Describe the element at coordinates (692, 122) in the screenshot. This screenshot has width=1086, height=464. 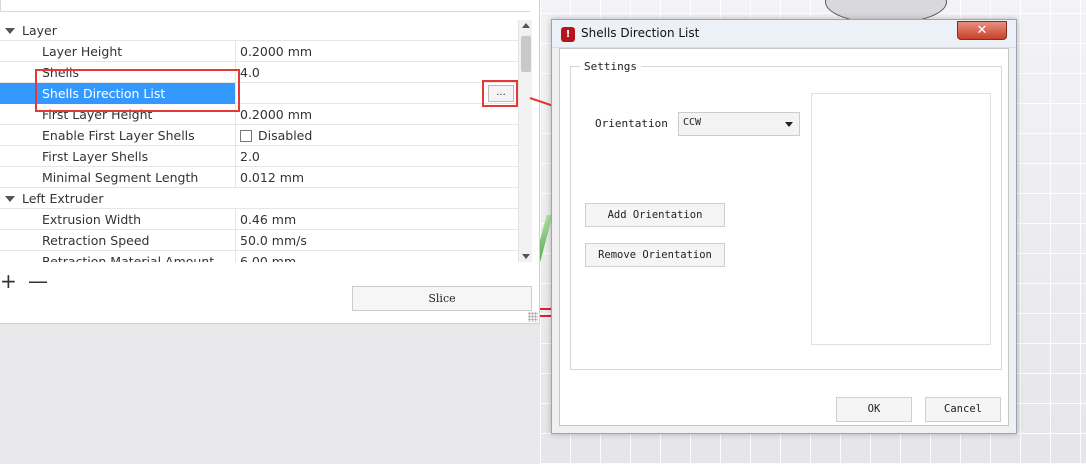
I see `orientation-value: CCW` at that location.